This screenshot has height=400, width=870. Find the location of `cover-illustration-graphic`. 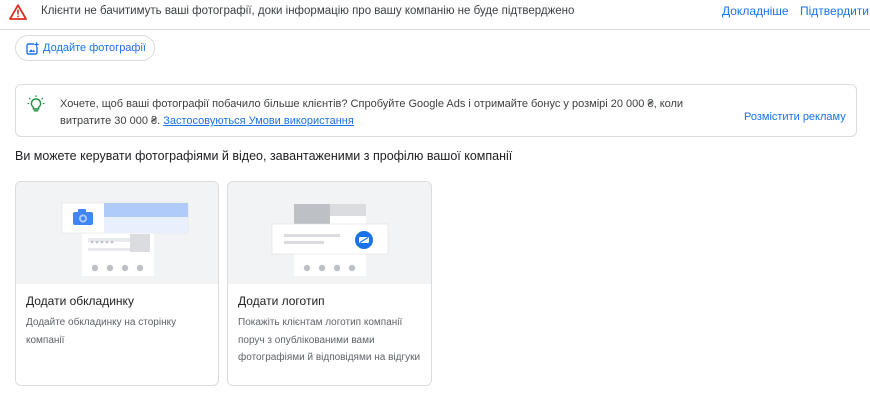

cover-illustration-graphic is located at coordinates (125, 239).